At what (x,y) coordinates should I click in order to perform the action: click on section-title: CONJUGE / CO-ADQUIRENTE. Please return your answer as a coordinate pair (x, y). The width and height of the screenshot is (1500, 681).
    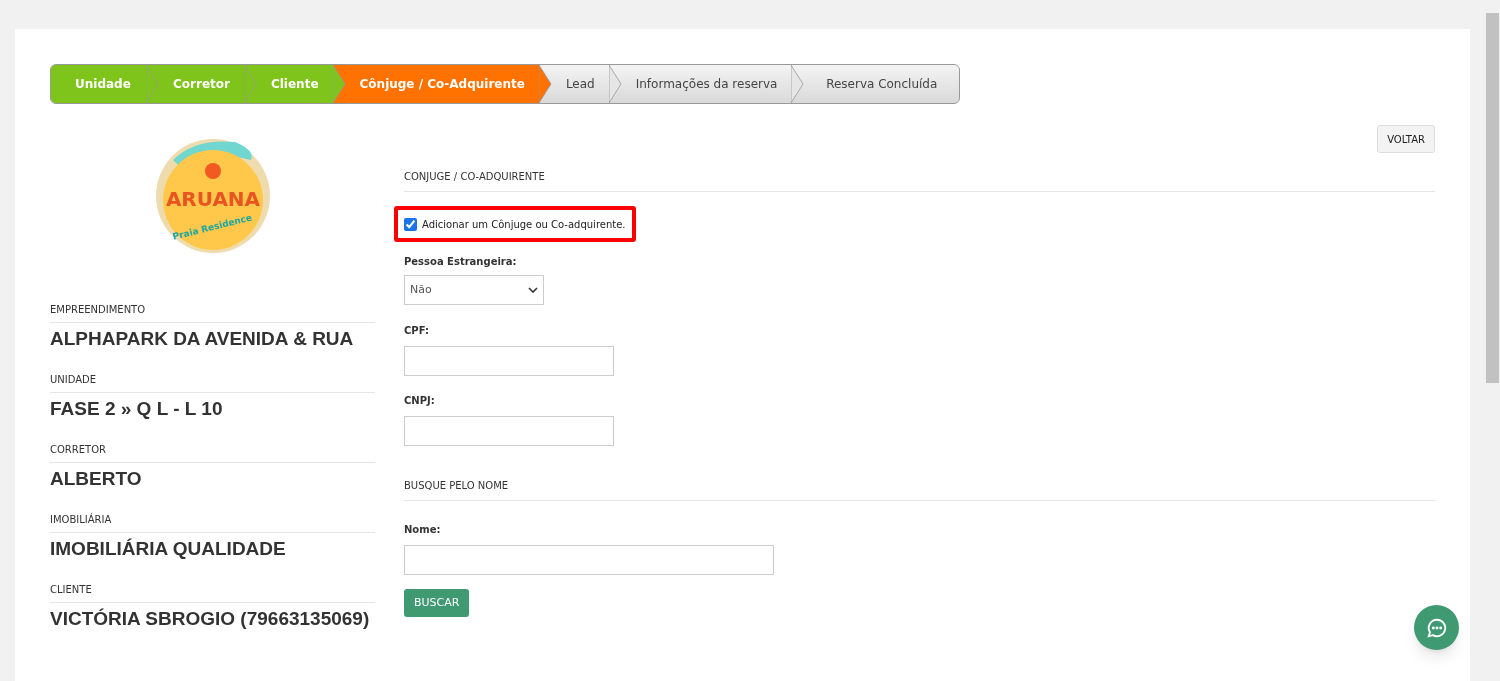
    Looking at the image, I should click on (919, 180).